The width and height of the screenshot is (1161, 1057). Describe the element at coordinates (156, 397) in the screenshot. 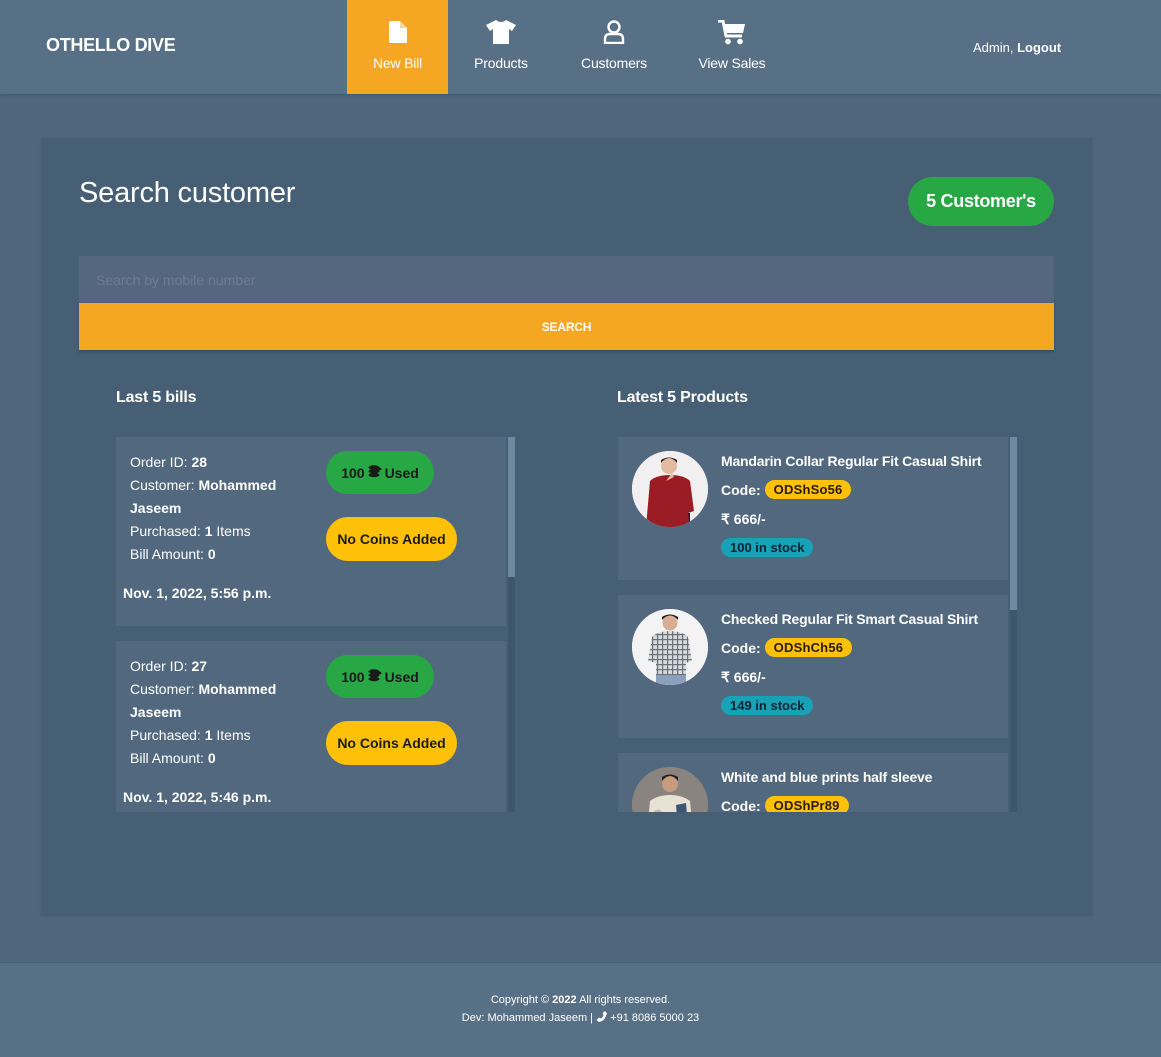

I see `last-bills-title: Last 5 bills` at that location.